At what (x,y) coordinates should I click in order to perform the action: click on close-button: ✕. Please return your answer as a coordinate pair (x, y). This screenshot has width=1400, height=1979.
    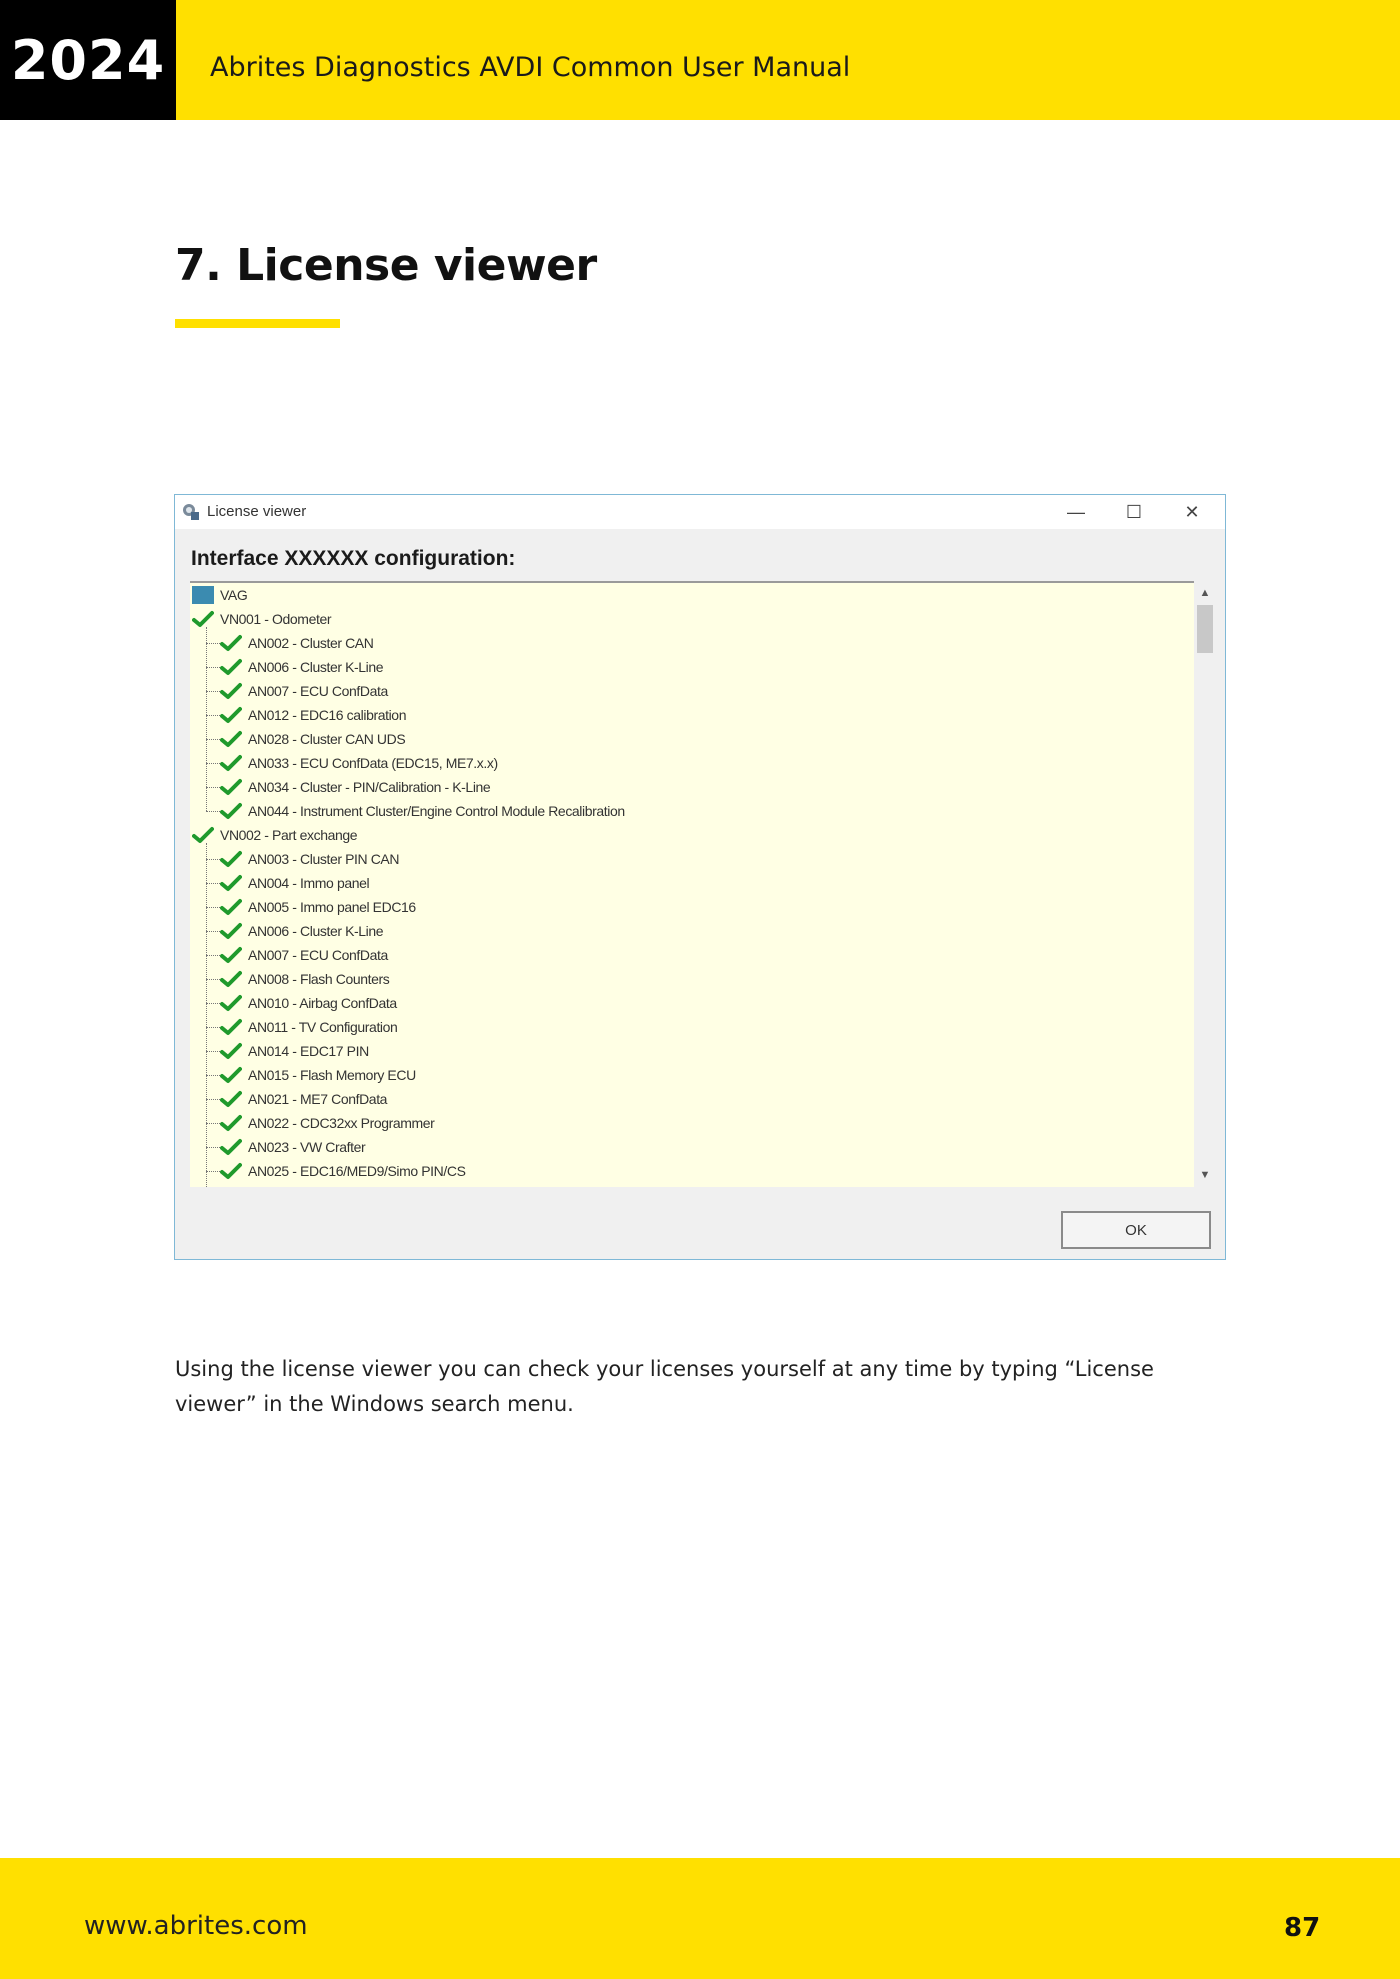
    Looking at the image, I should click on (1192, 512).